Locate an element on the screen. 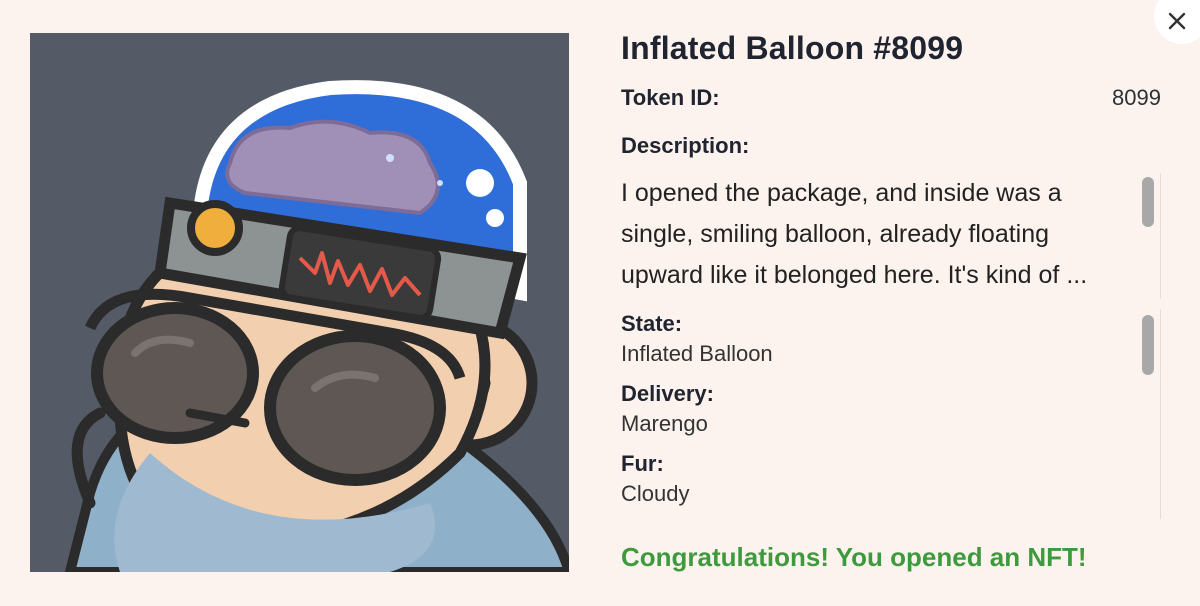 The image size is (1200, 606). description-label: Description: is located at coordinates (685, 145).